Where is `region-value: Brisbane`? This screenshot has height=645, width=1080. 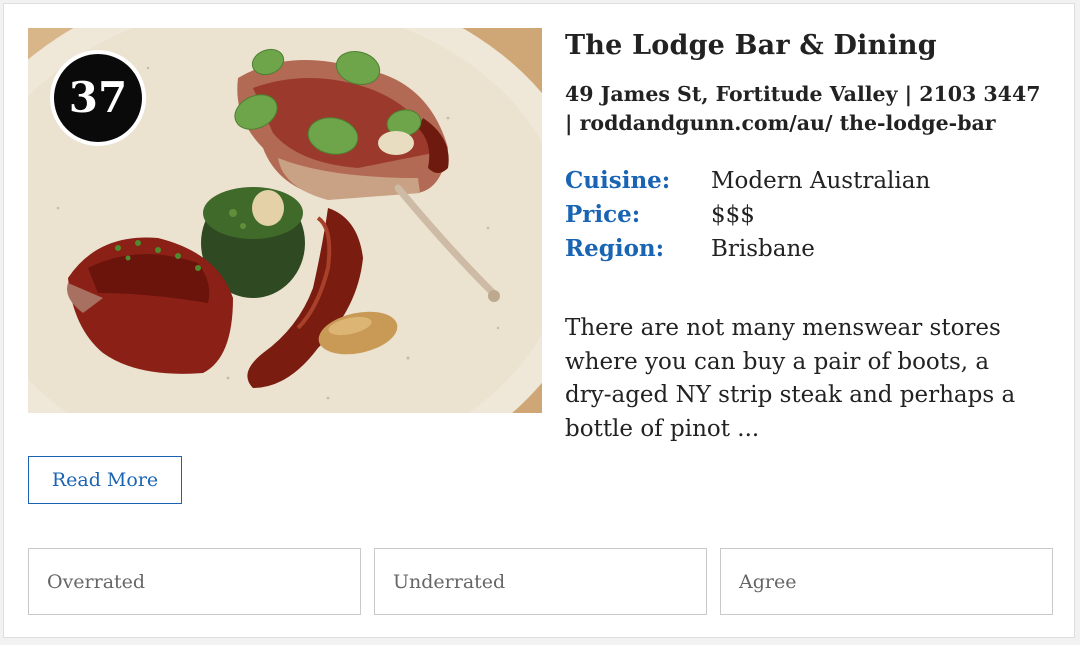
region-value: Brisbane is located at coordinates (763, 249).